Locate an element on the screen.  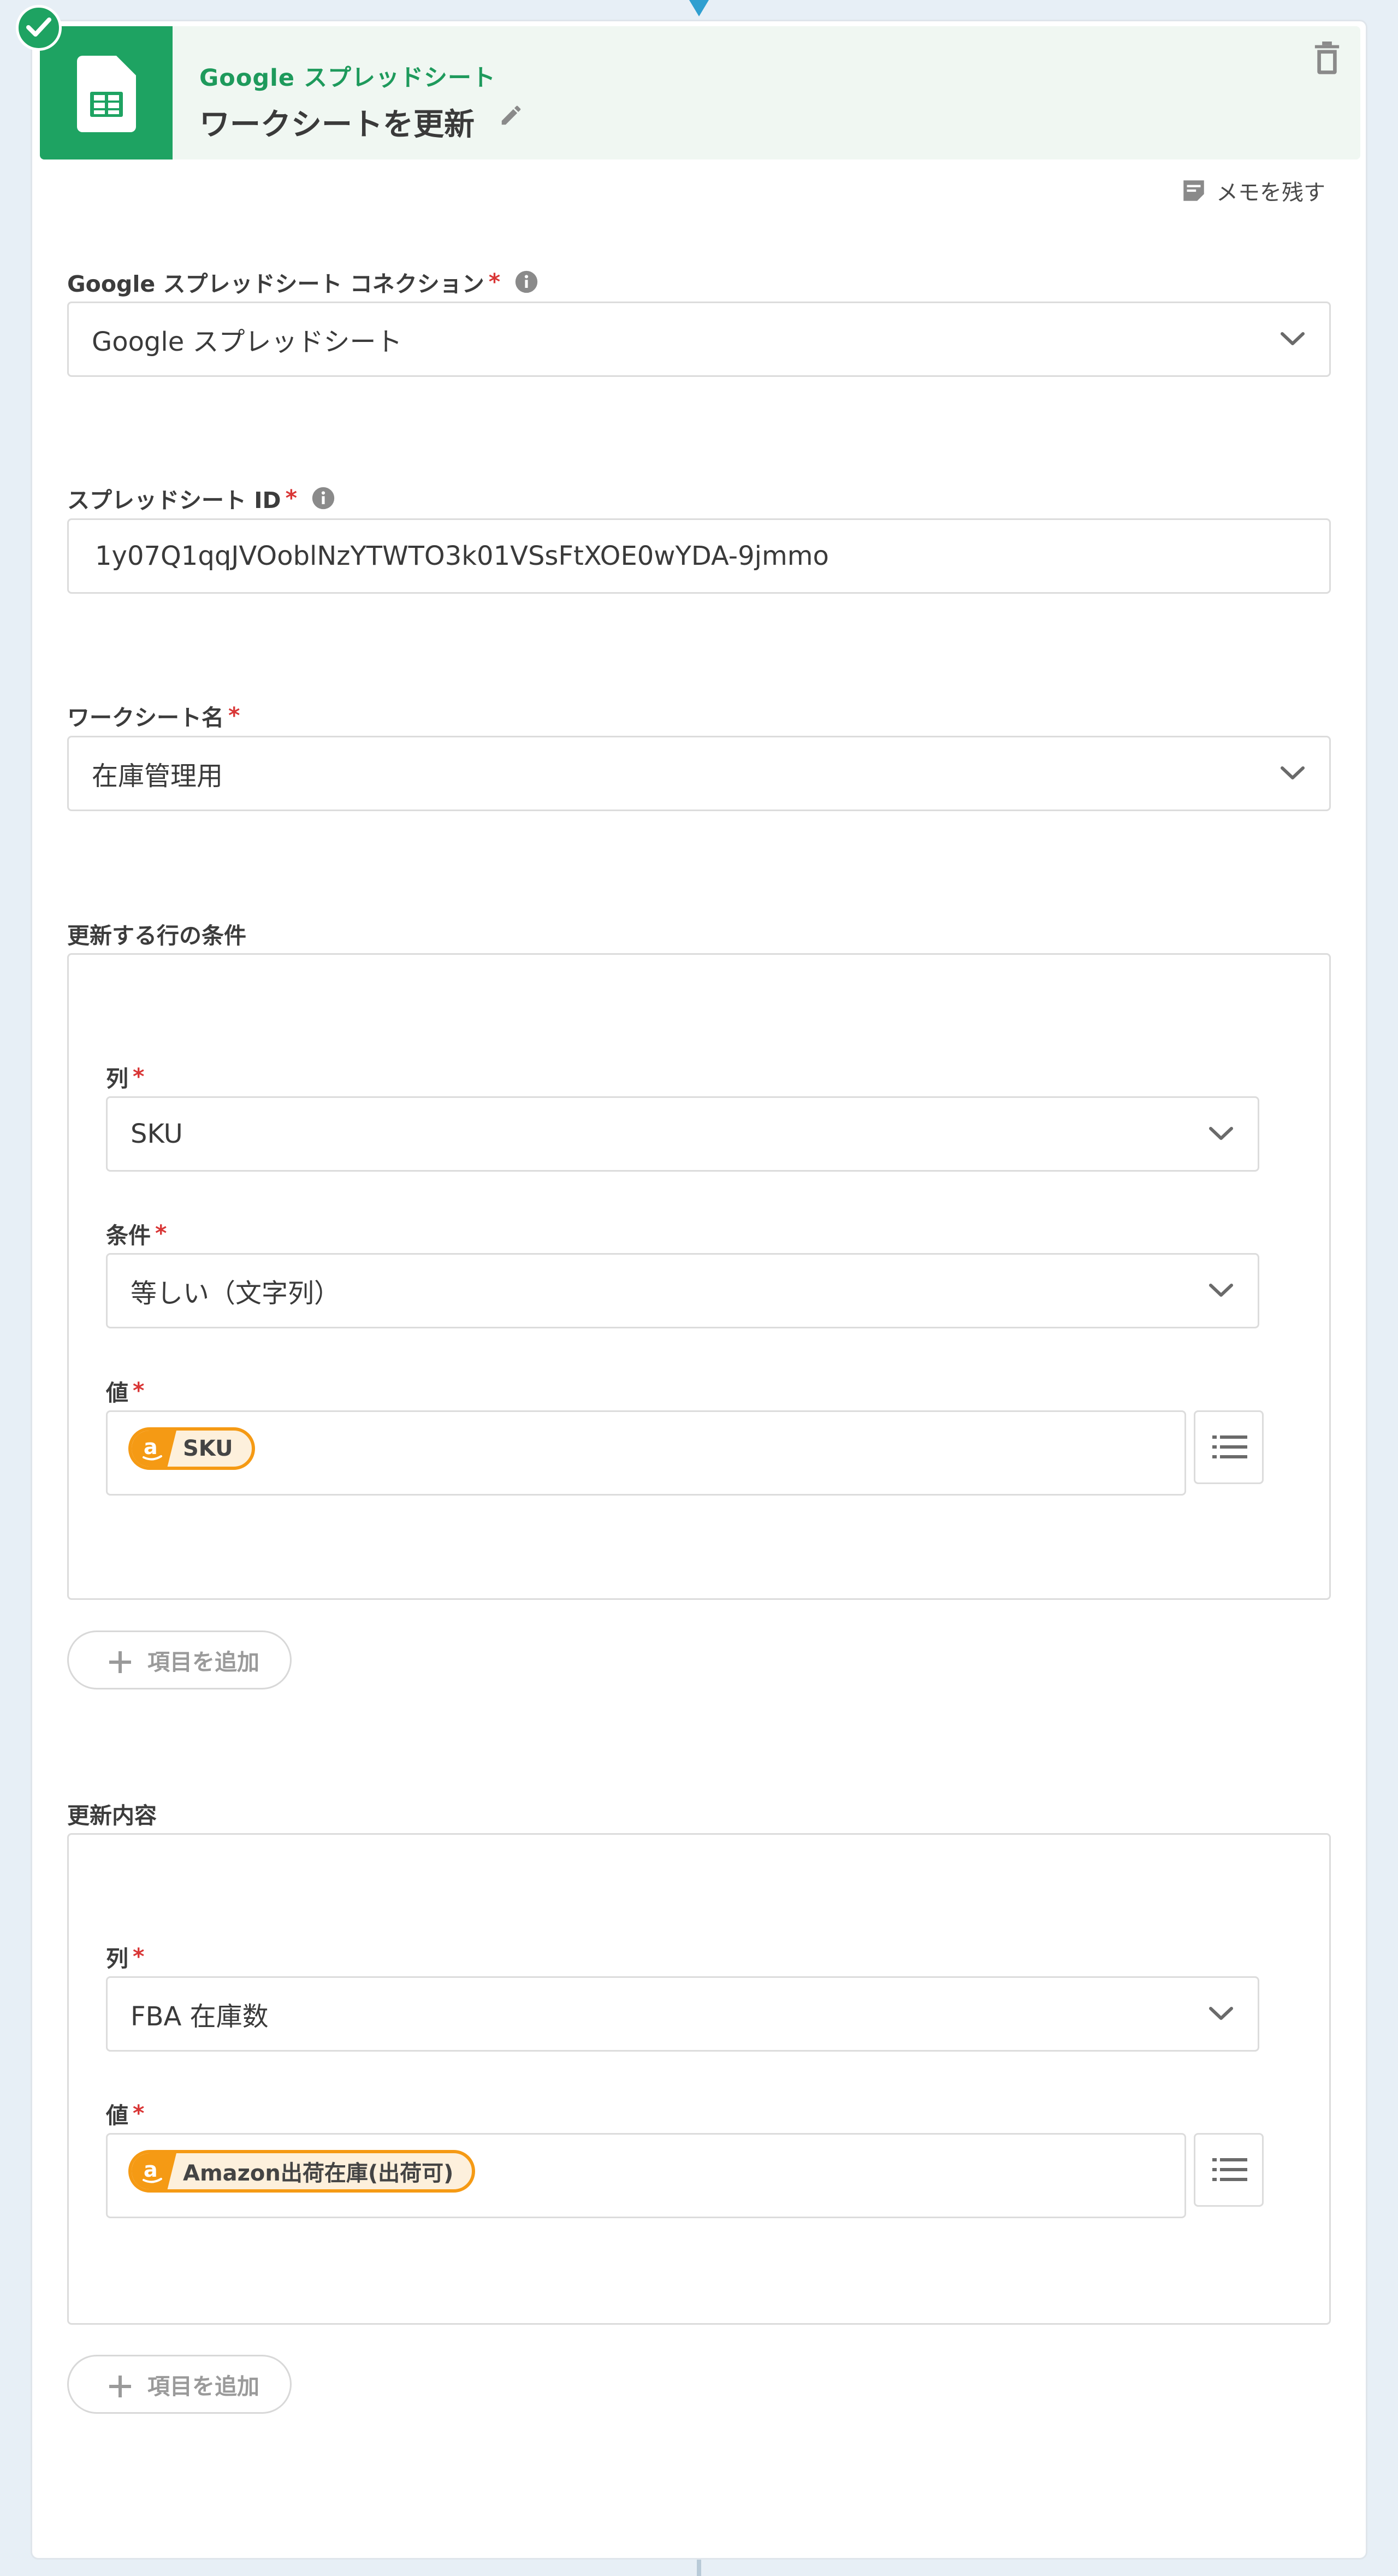
worksheet-label: ワークシート名 is located at coordinates (146, 718).